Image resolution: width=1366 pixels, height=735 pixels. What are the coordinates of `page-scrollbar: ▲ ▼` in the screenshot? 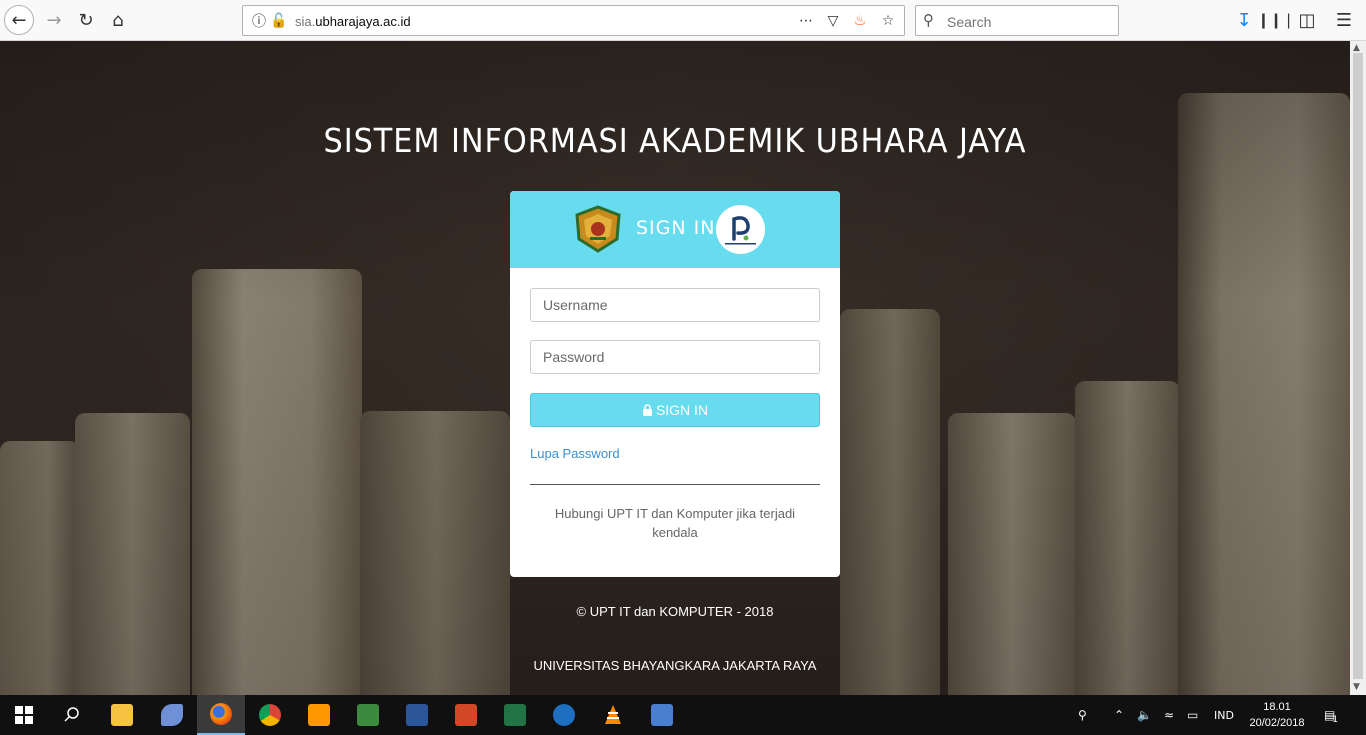 It's located at (1358, 368).